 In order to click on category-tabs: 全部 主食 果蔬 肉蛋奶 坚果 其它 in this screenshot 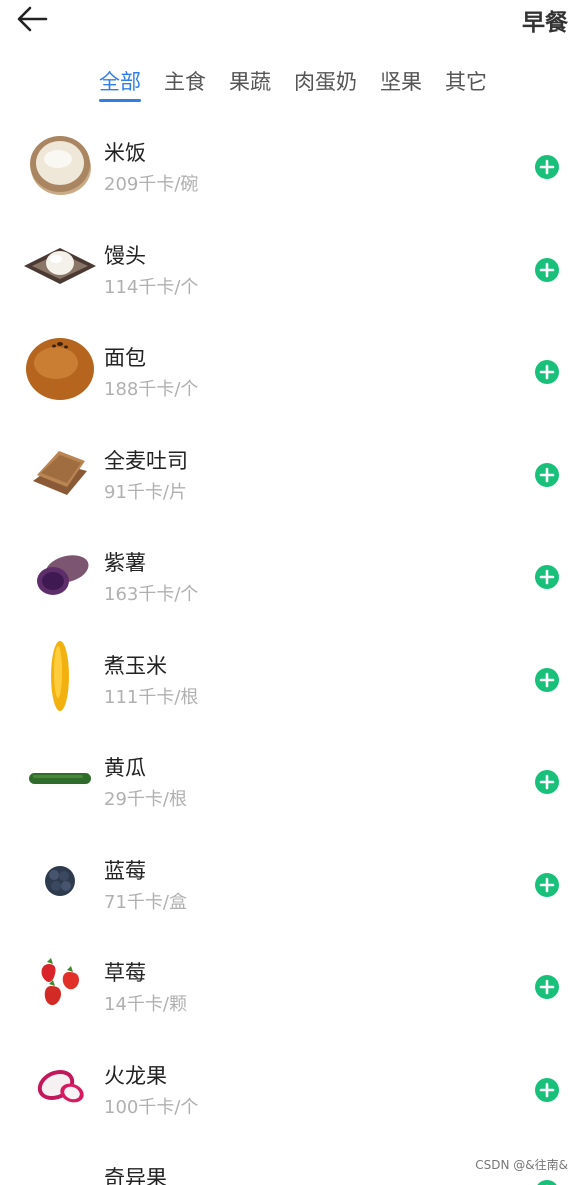, I will do `click(293, 86)`.